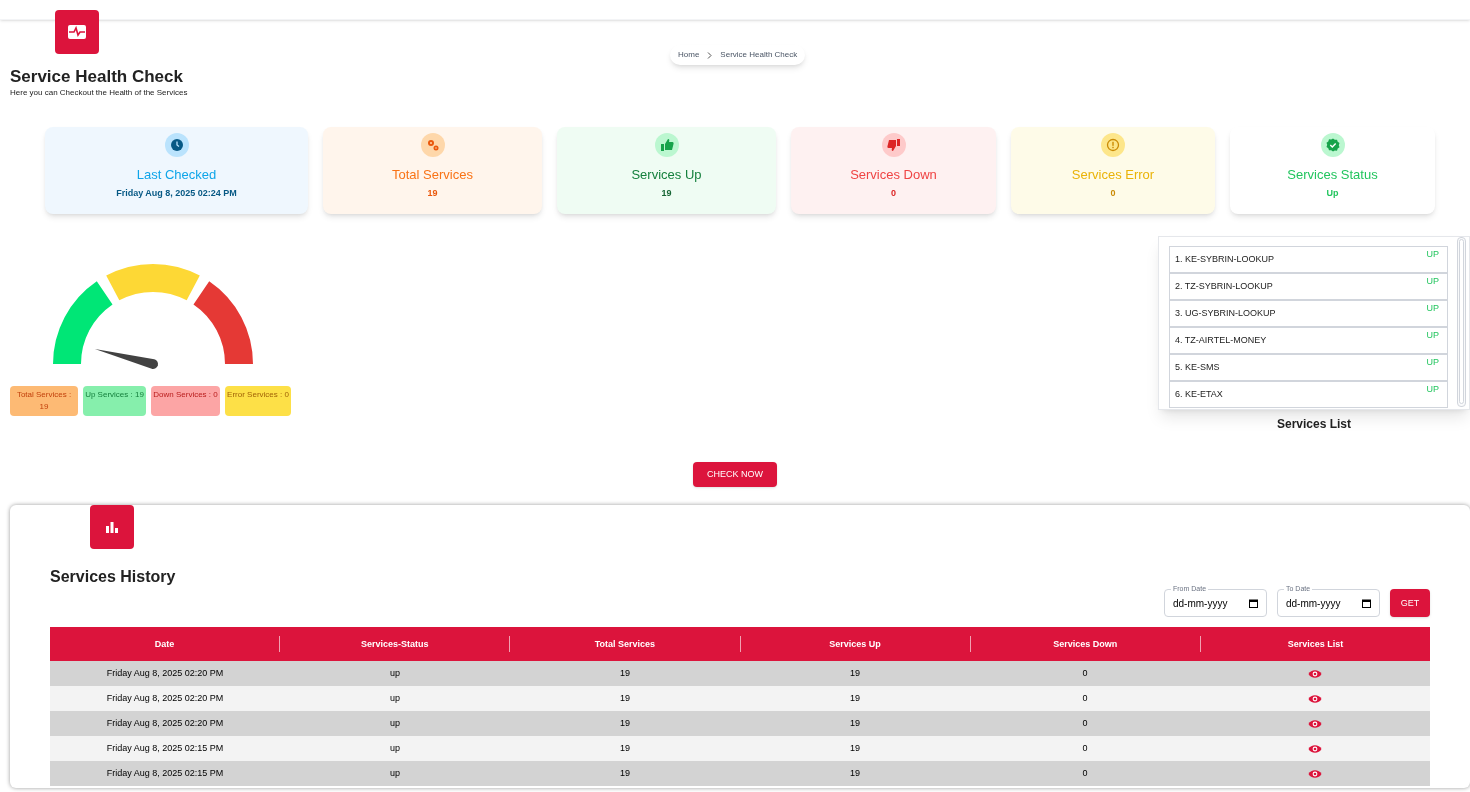  What do you see at coordinates (1225, 313) in the screenshot?
I see `service-name: 3. UG-SYBRIN-LOOKUP` at bounding box center [1225, 313].